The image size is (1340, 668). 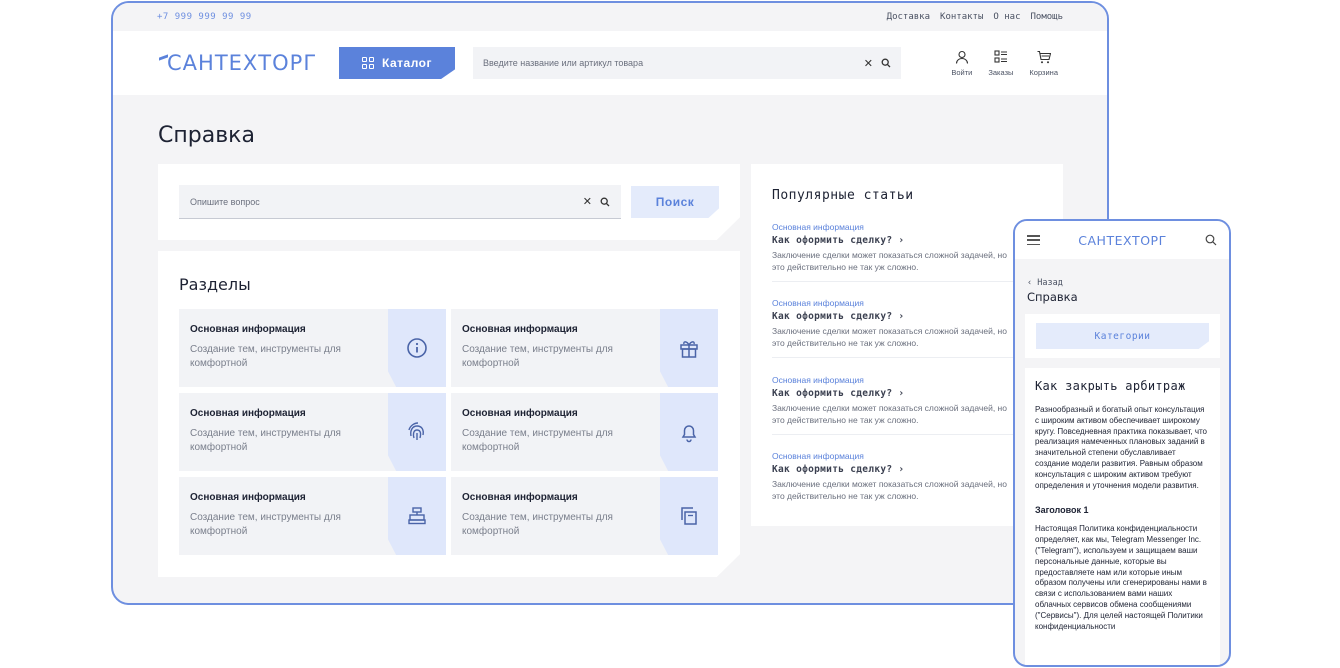 What do you see at coordinates (961, 57) in the screenshot?
I see `user-icon` at bounding box center [961, 57].